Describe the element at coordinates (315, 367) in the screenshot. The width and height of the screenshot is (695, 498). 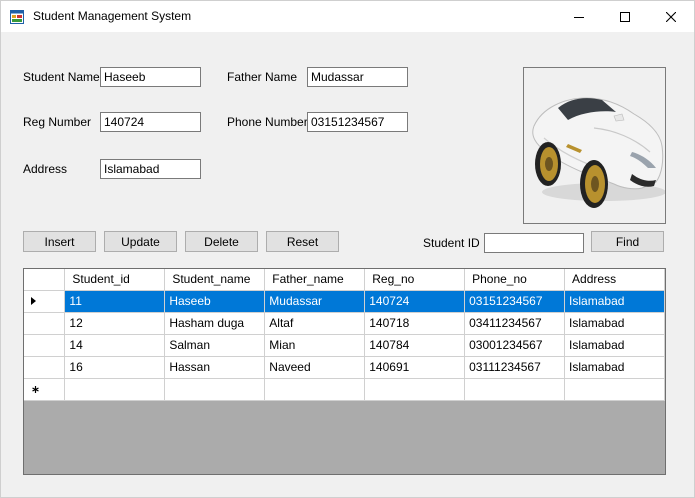
I see `cell-father-name: Naveed` at that location.